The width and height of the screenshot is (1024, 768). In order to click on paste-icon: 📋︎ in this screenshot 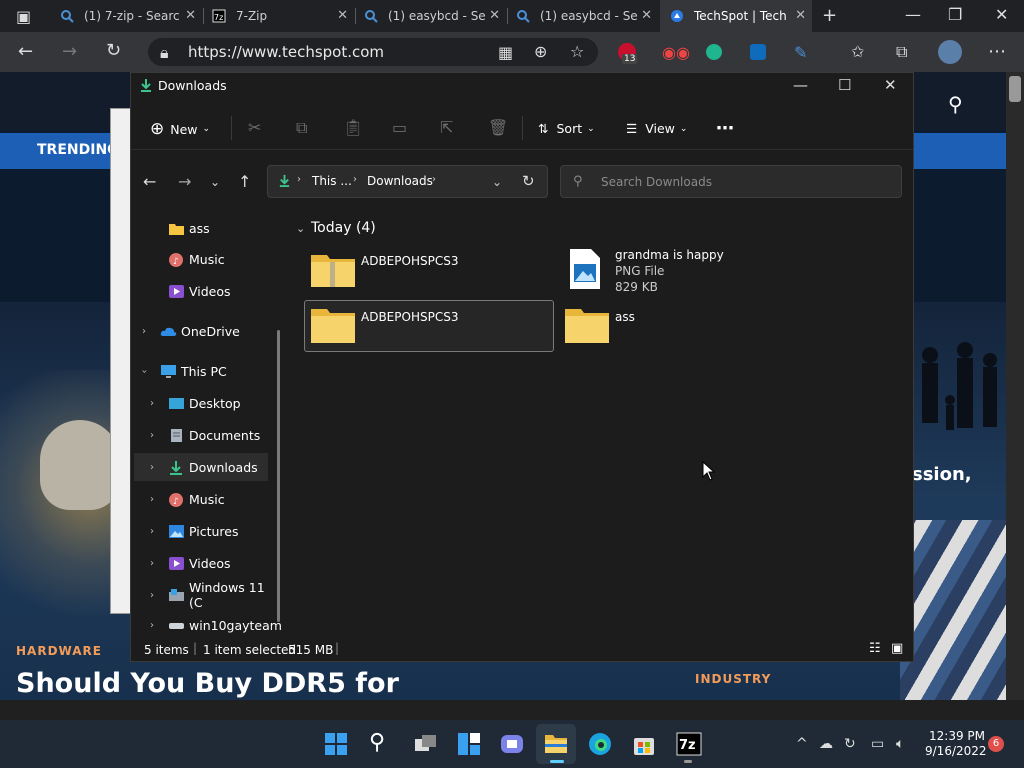, I will do `click(353, 127)`.